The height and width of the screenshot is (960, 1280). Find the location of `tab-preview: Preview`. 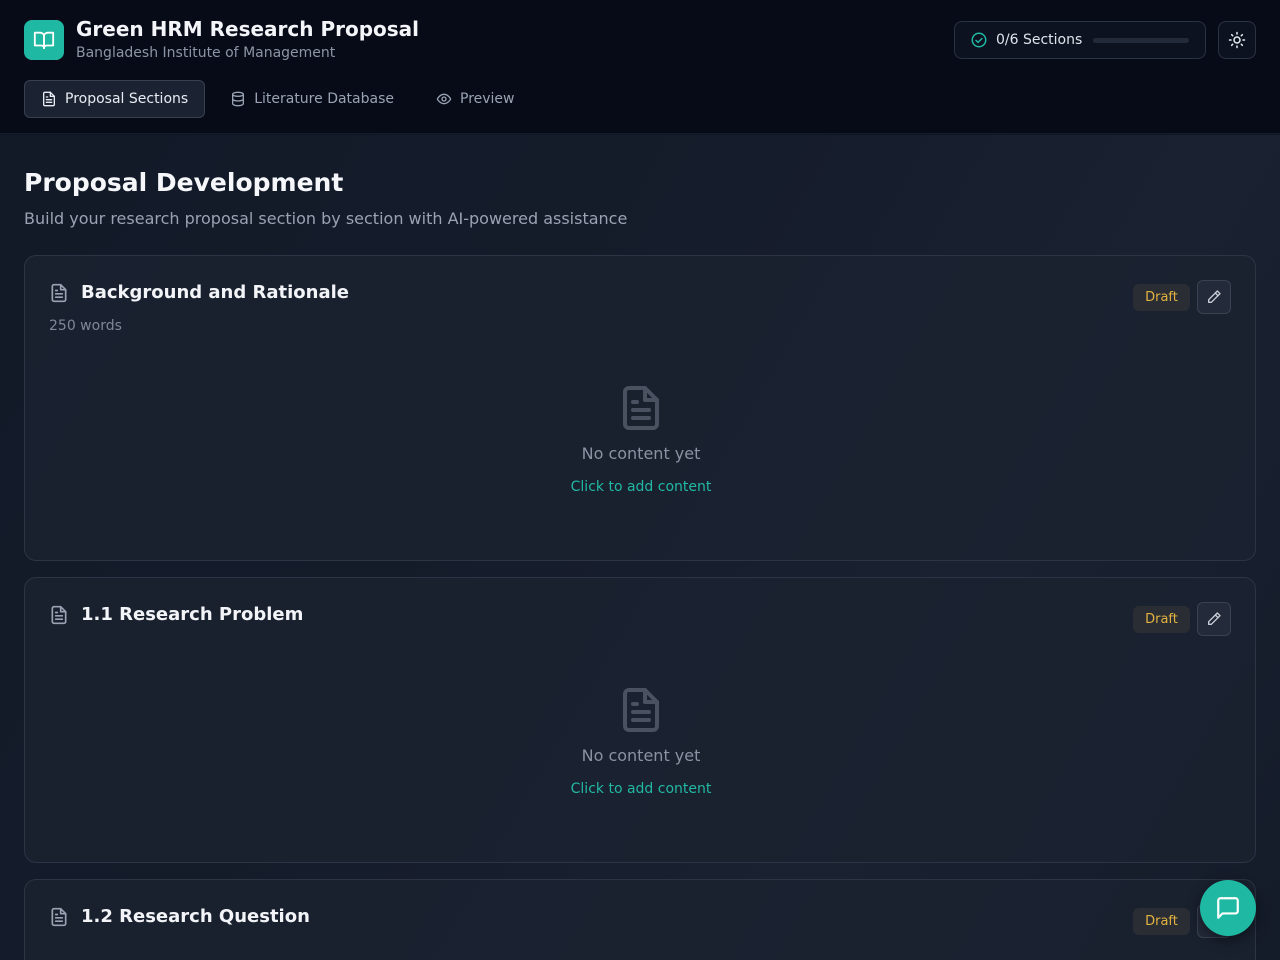

tab-preview: Preview is located at coordinates (475, 99).